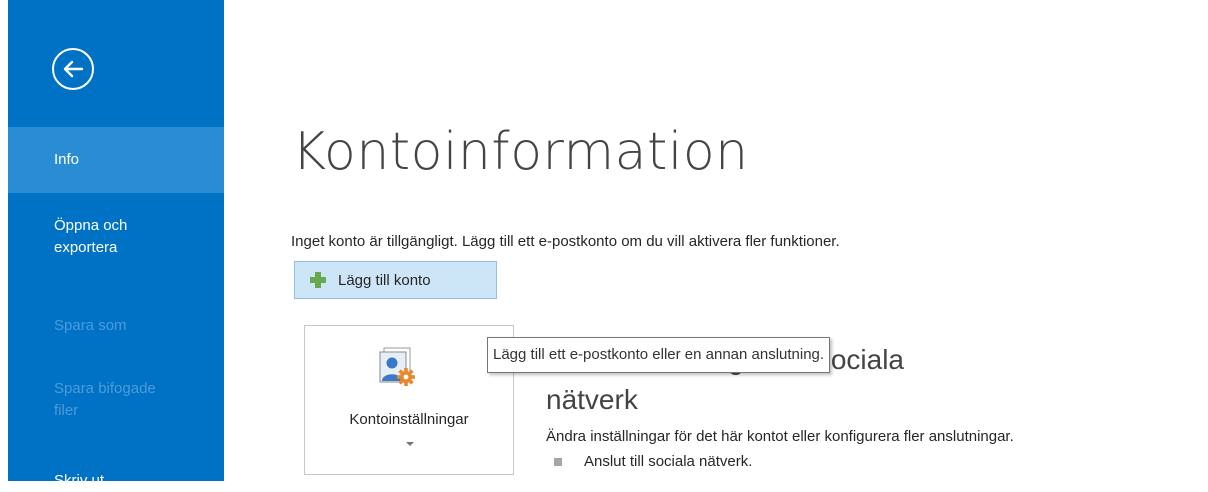 This screenshot has width=1208, height=492. What do you see at coordinates (558, 461) in the screenshot?
I see `bullet-icon` at bounding box center [558, 461].